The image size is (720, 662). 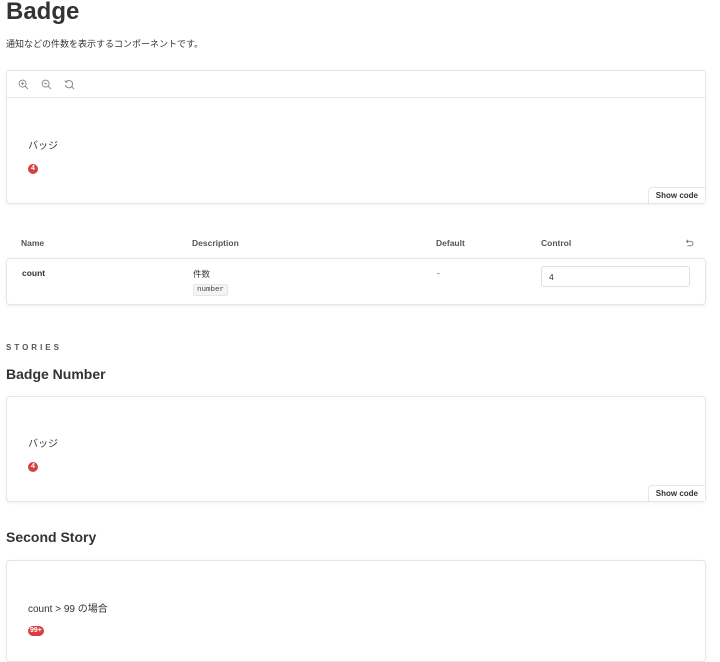 What do you see at coordinates (202, 274) in the screenshot?
I see `arg-description: 件数` at bounding box center [202, 274].